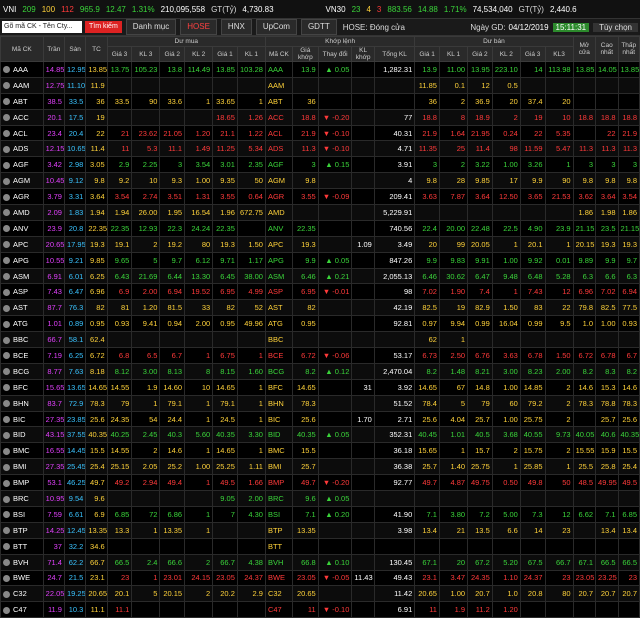  What do you see at coordinates (22, 546) in the screenshot?
I see `stock-symbol: BTT` at bounding box center [22, 546].